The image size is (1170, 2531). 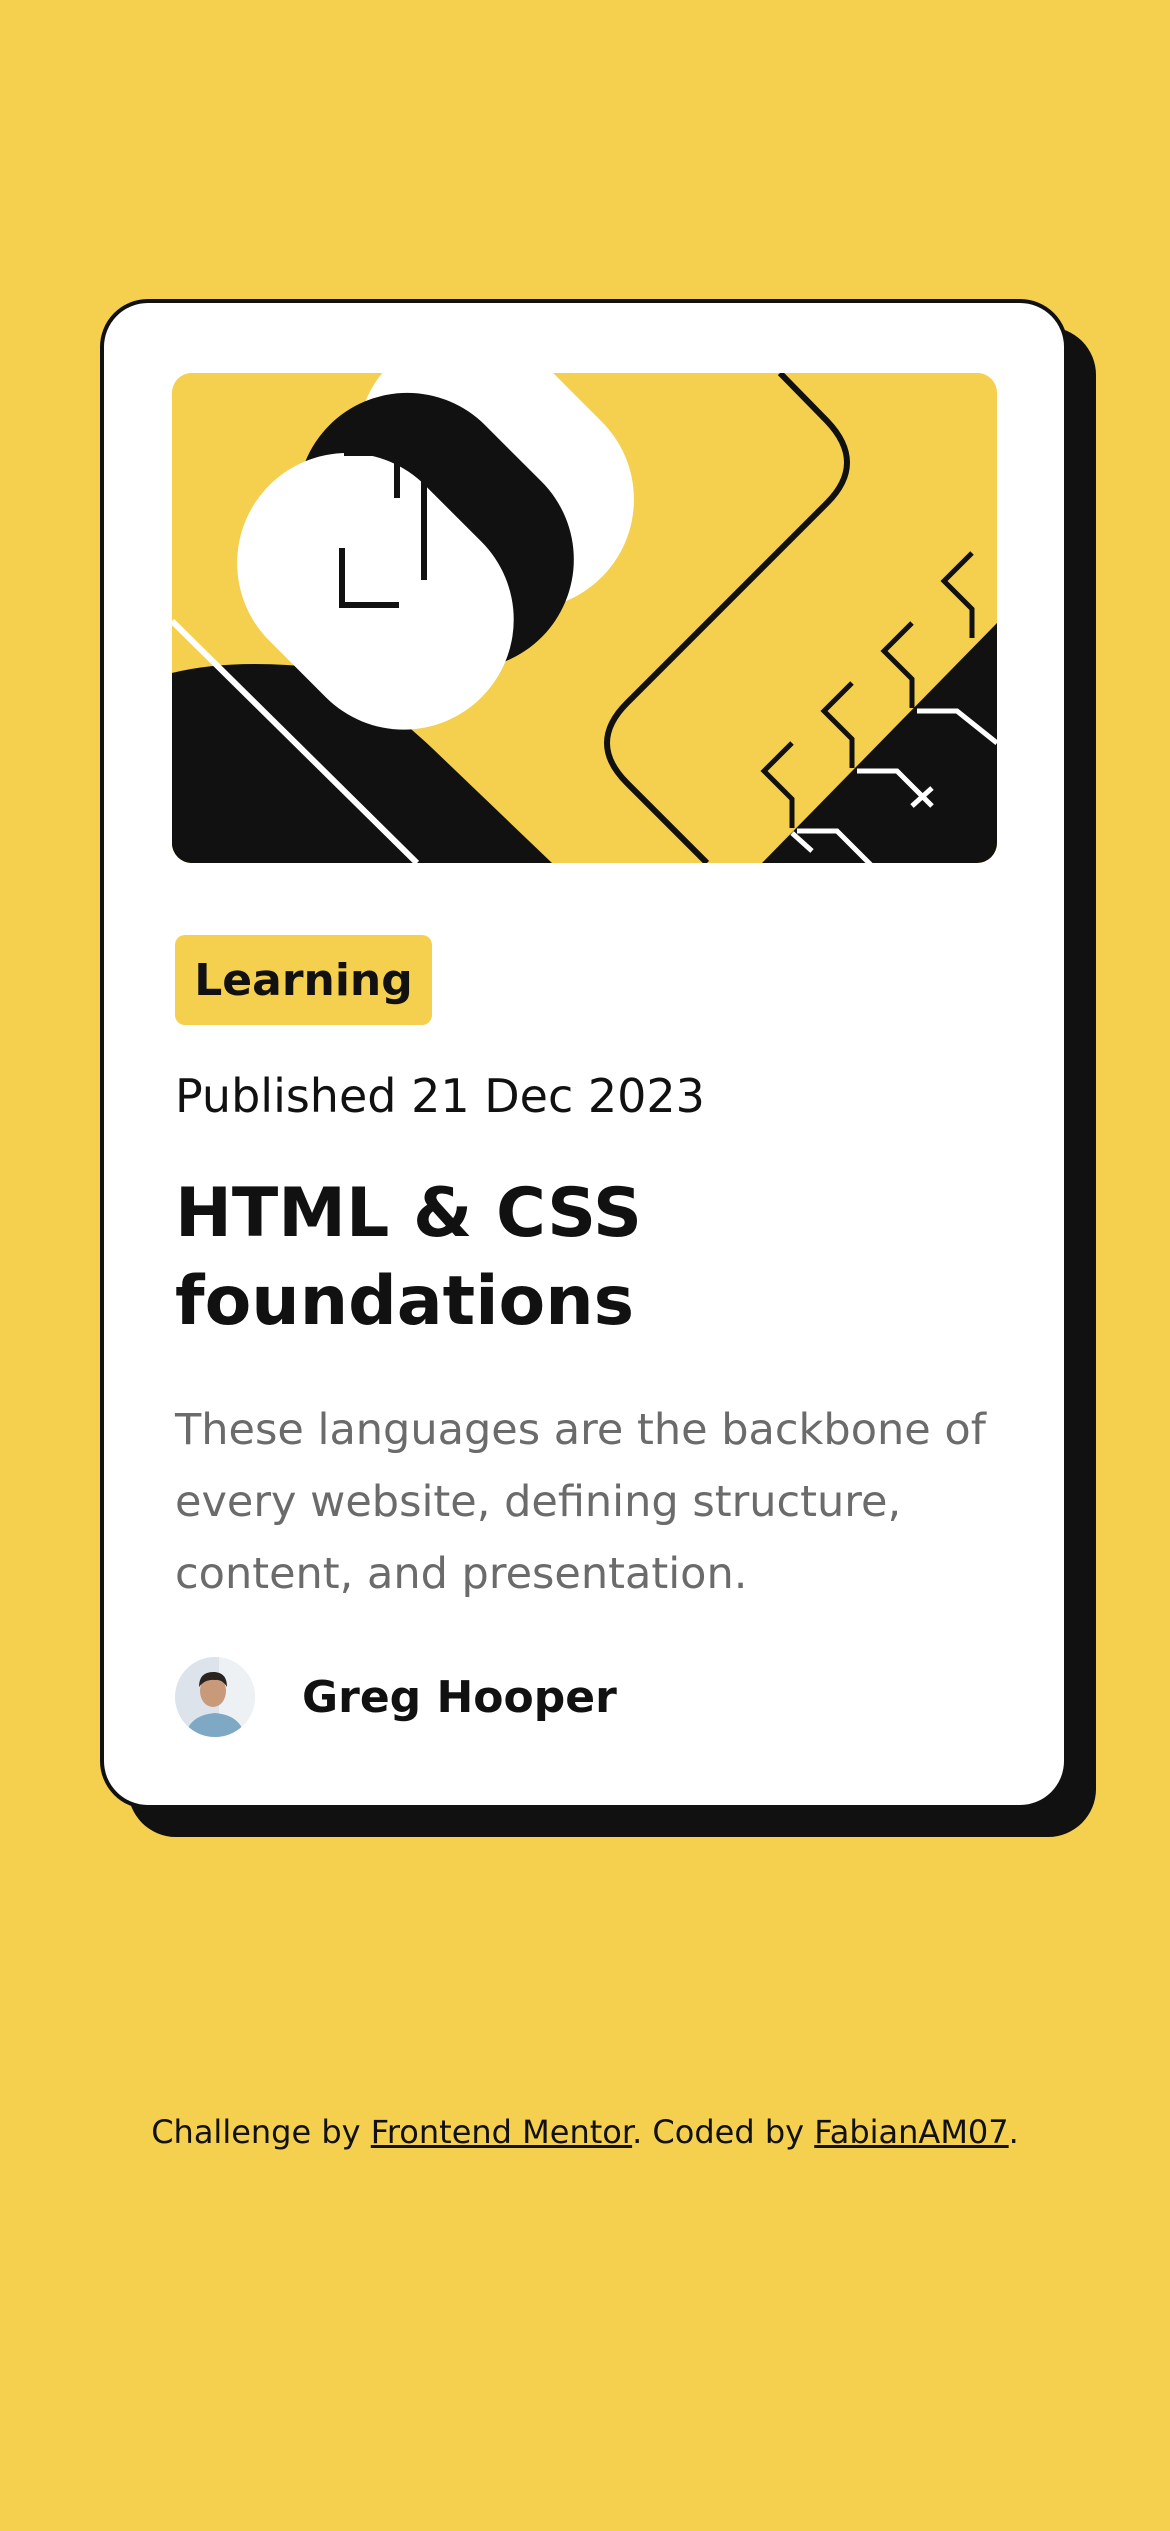 I want to click on attribution-prefix: Challenge by, so click(x=261, y=2132).